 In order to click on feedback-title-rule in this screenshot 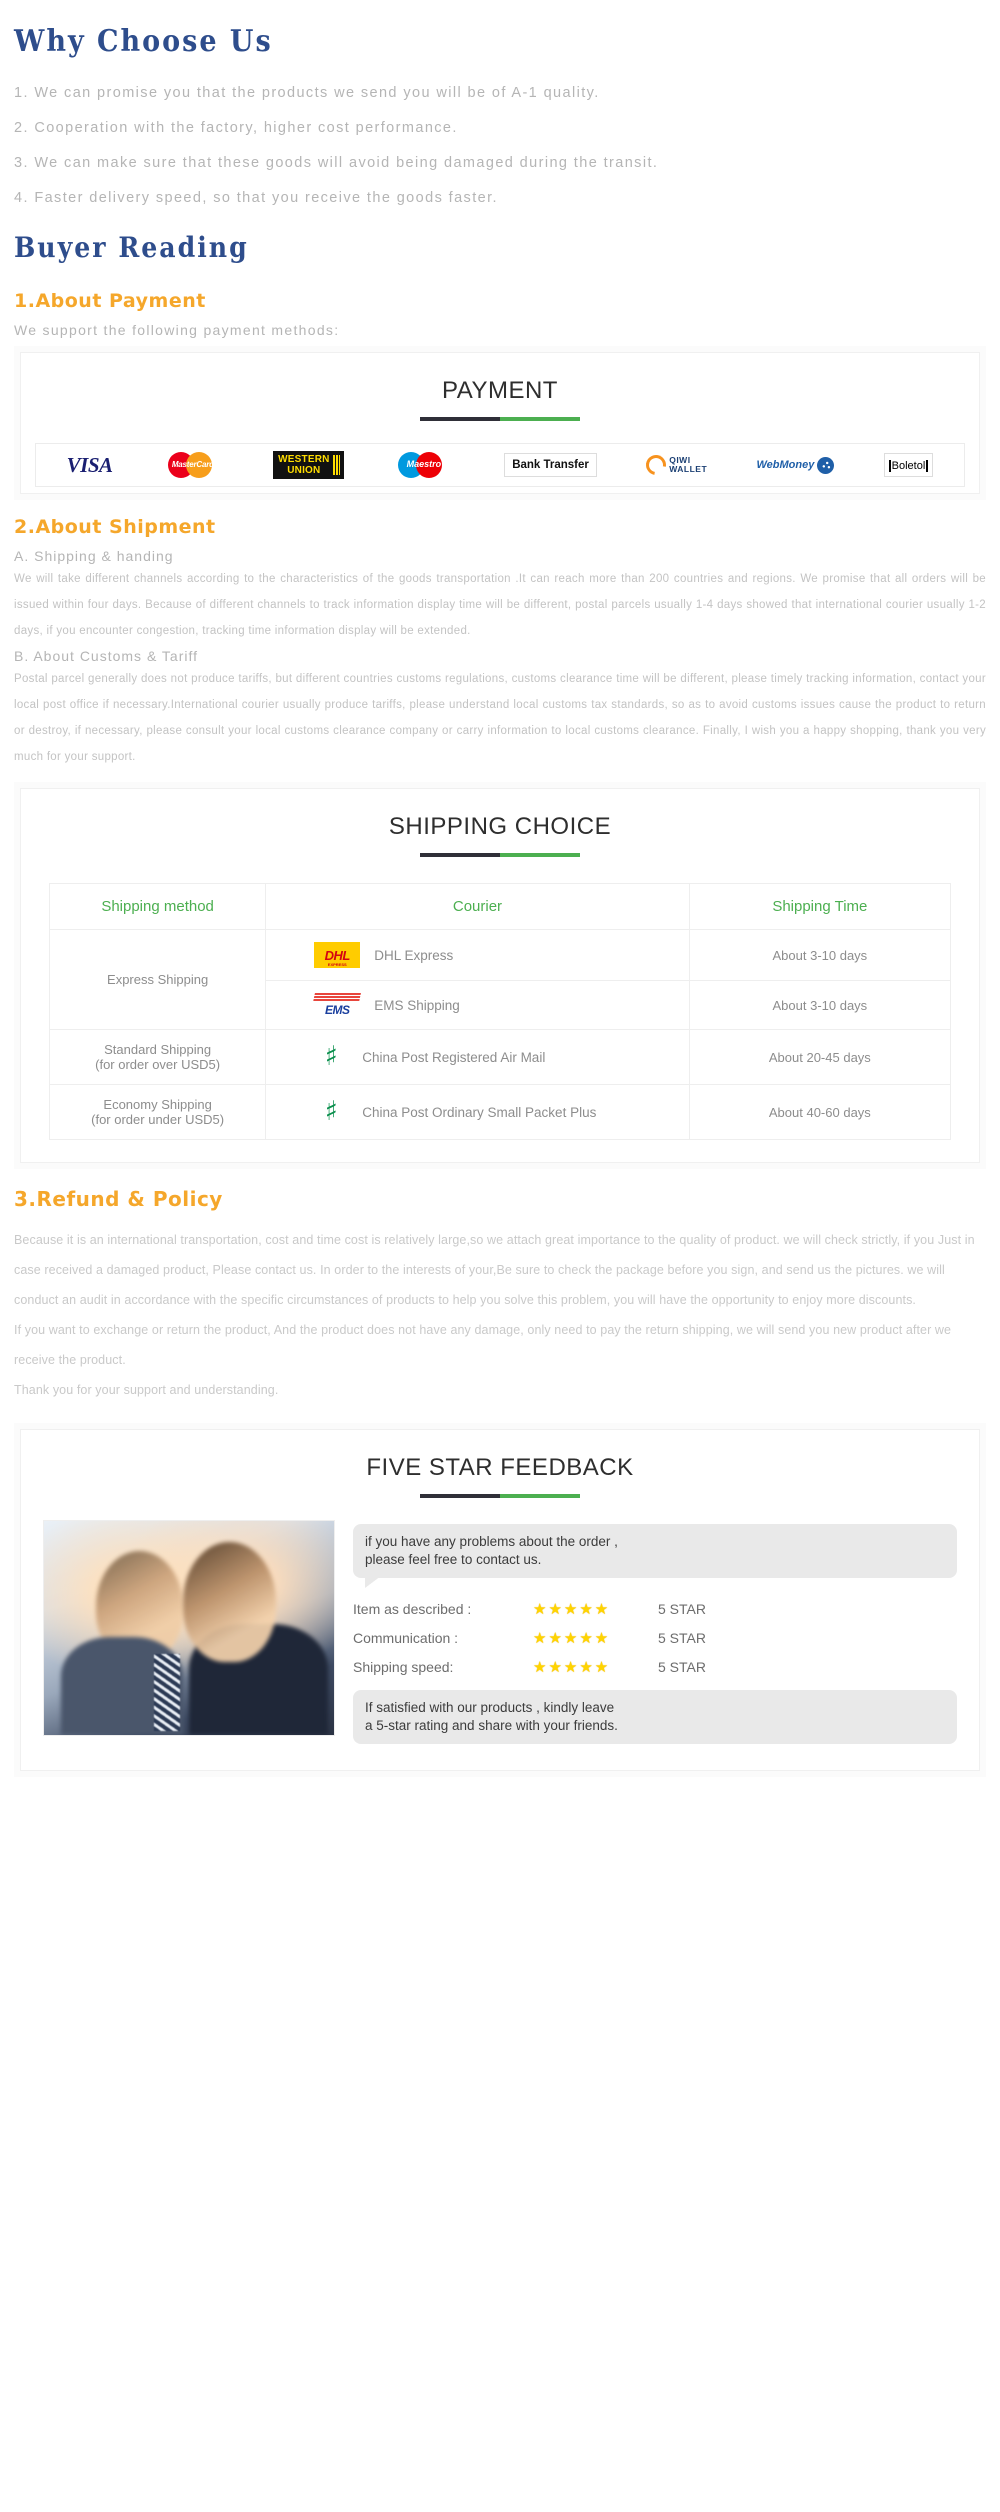, I will do `click(500, 1496)`.